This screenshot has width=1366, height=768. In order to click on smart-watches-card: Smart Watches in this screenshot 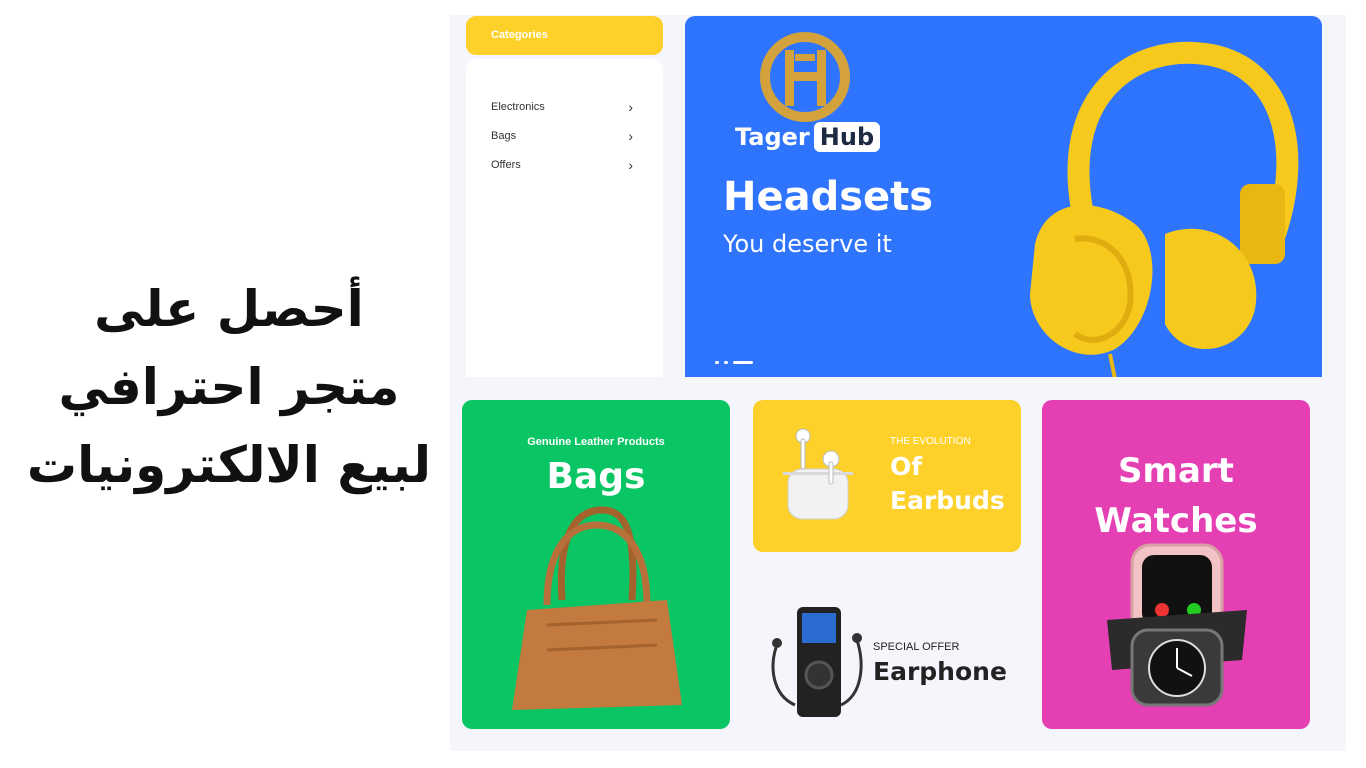, I will do `click(1176, 564)`.